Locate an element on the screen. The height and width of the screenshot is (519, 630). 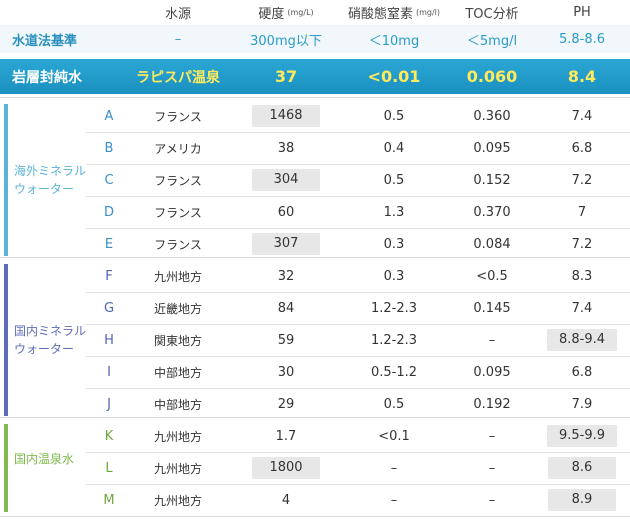
cell-toc: 0.145 is located at coordinates (492, 308).